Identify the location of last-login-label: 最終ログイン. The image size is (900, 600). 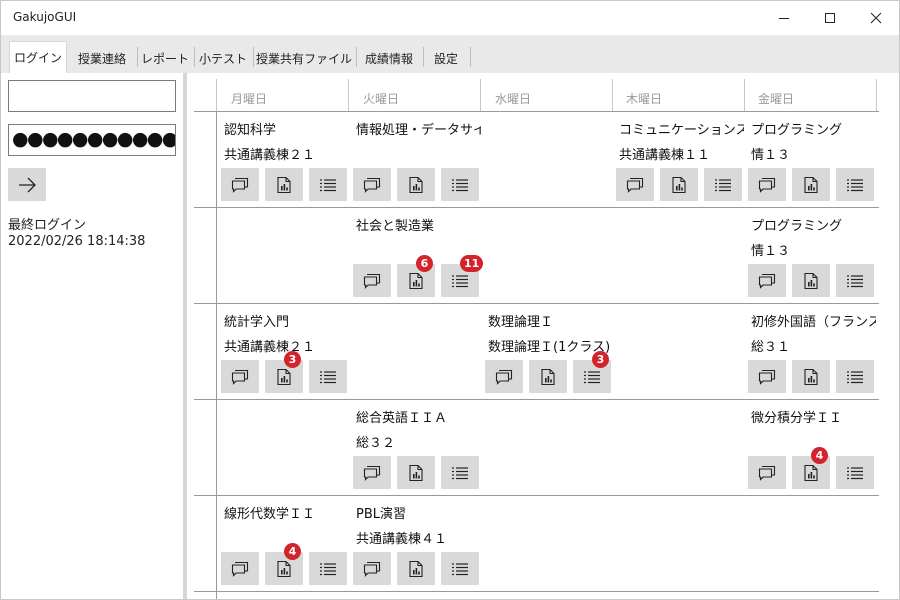
(47, 225).